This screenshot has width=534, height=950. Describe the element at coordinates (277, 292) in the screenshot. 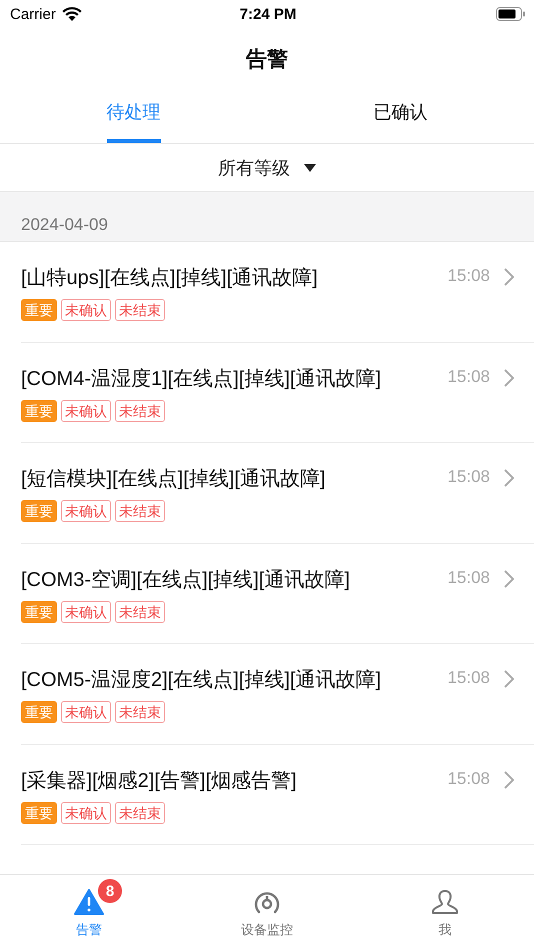

I see `alarm-row: [山特ups][在线点][掉线][通讯故障] 重要 未确认 未结束 15:08` at that location.